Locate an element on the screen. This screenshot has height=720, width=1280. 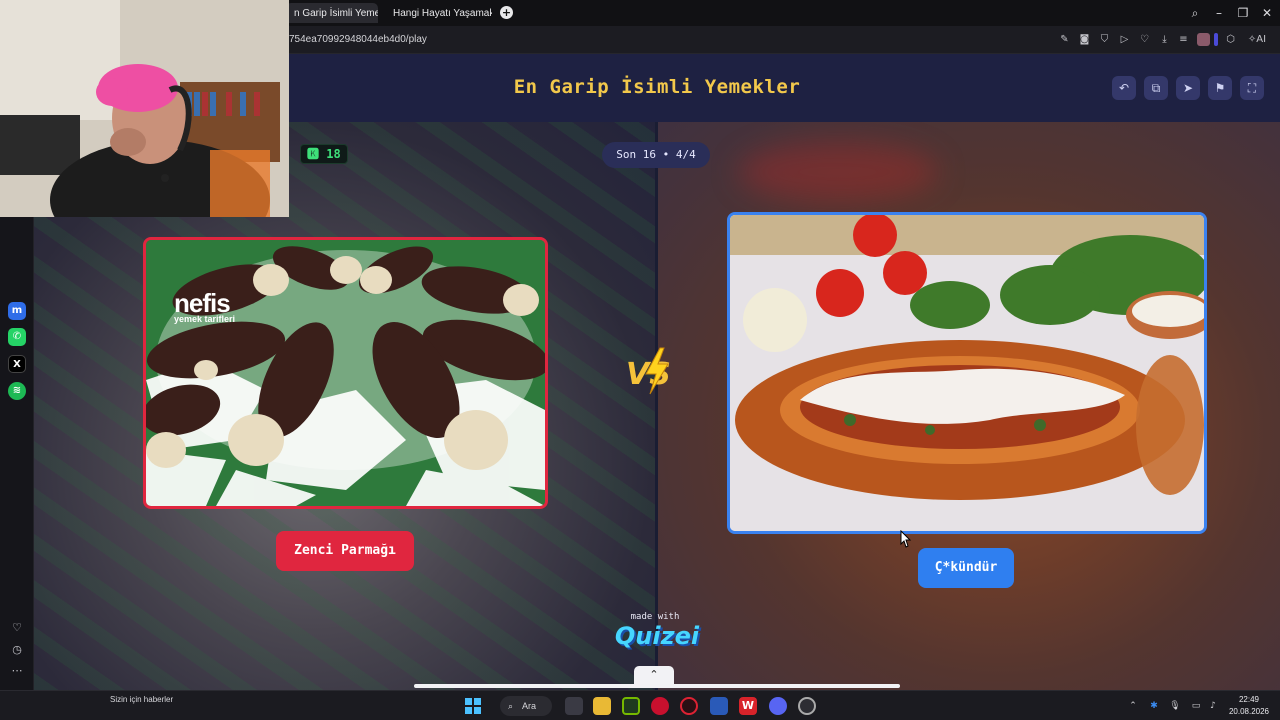
scroll-up-icon: ⌃ is located at coordinates (654, 675).